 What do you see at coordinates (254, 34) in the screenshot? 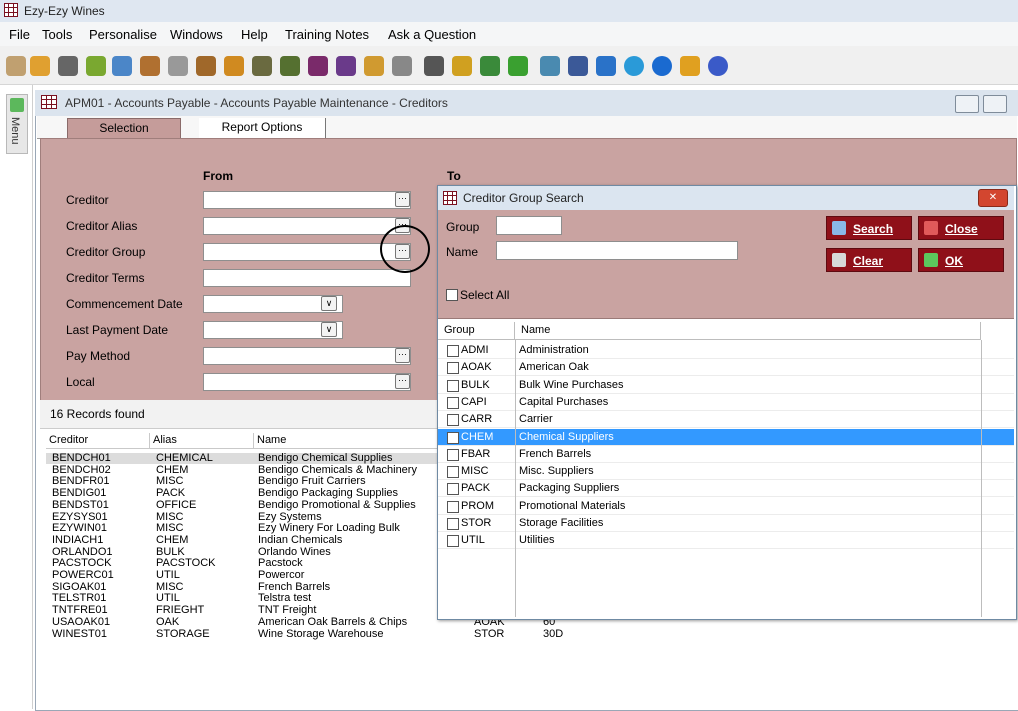
I see `menu-help: Help` at bounding box center [254, 34].